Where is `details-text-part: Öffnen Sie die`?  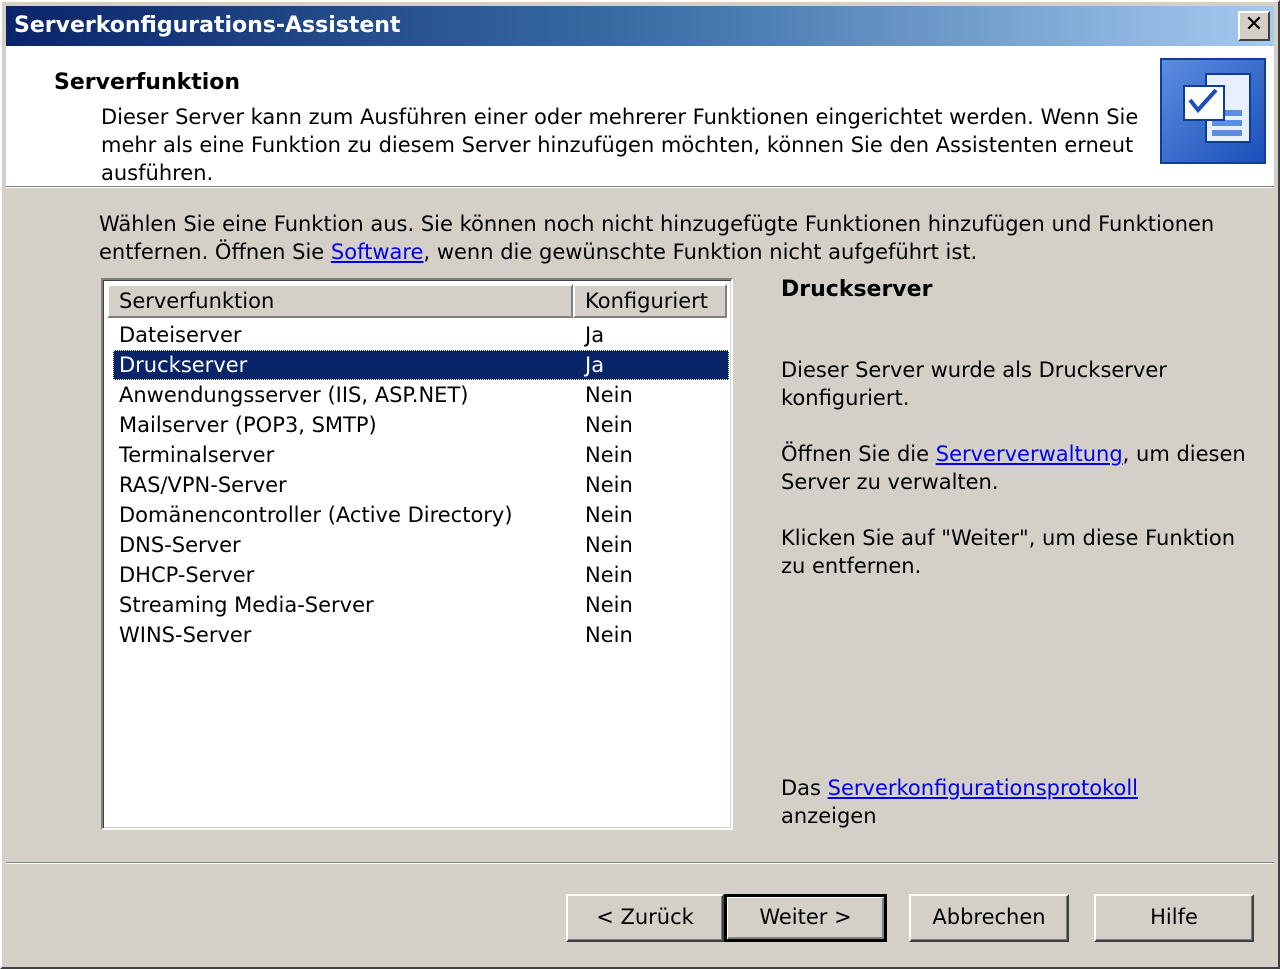
details-text-part: Öffnen Sie die is located at coordinates (858, 454).